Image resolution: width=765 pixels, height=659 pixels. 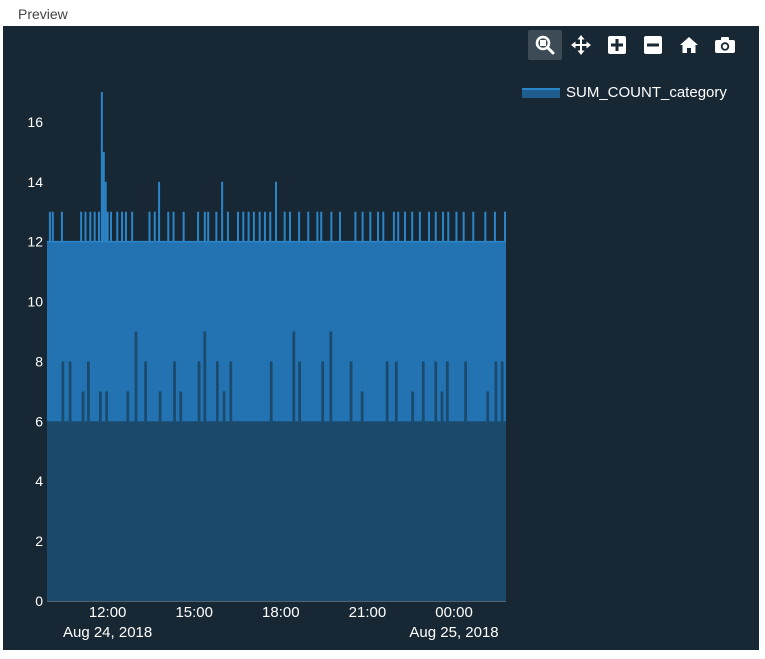 What do you see at coordinates (35, 122) in the screenshot?
I see `y-tick-label-8: 16` at bounding box center [35, 122].